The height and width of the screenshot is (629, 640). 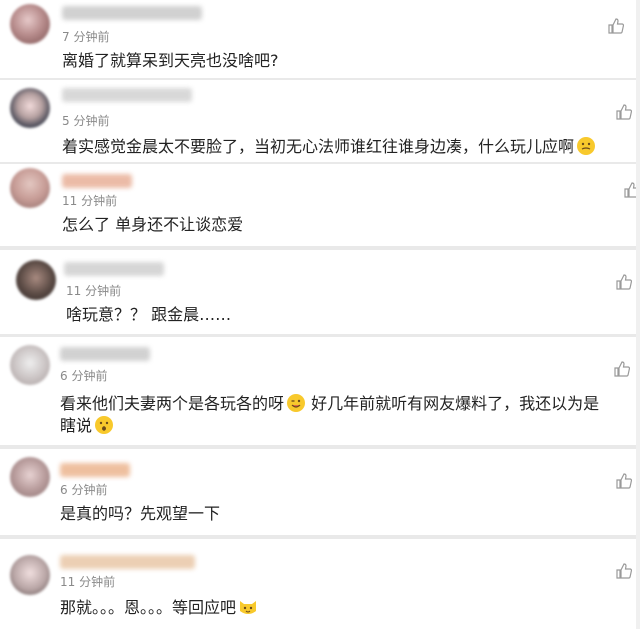 I want to click on comment-text: 那就。。。恩。。。等回应吧, so click(x=159, y=608).